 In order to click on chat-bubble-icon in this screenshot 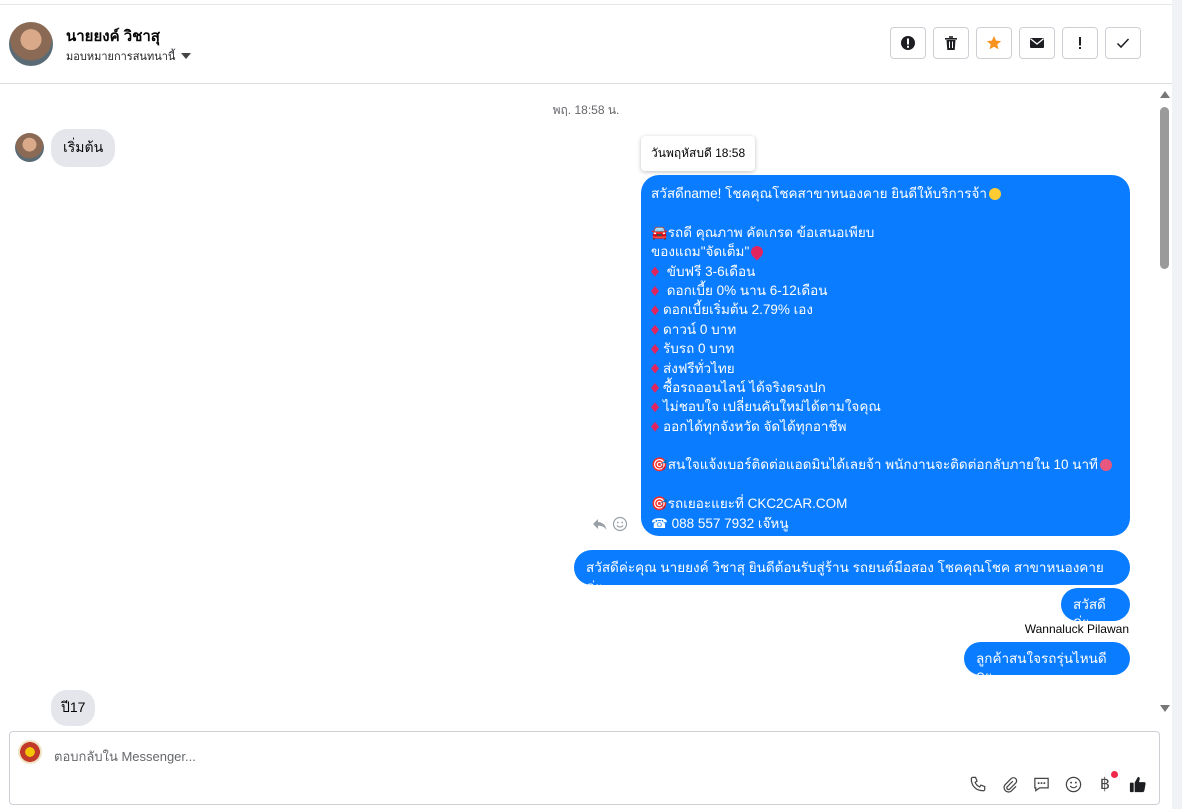, I will do `click(1041, 784)`.